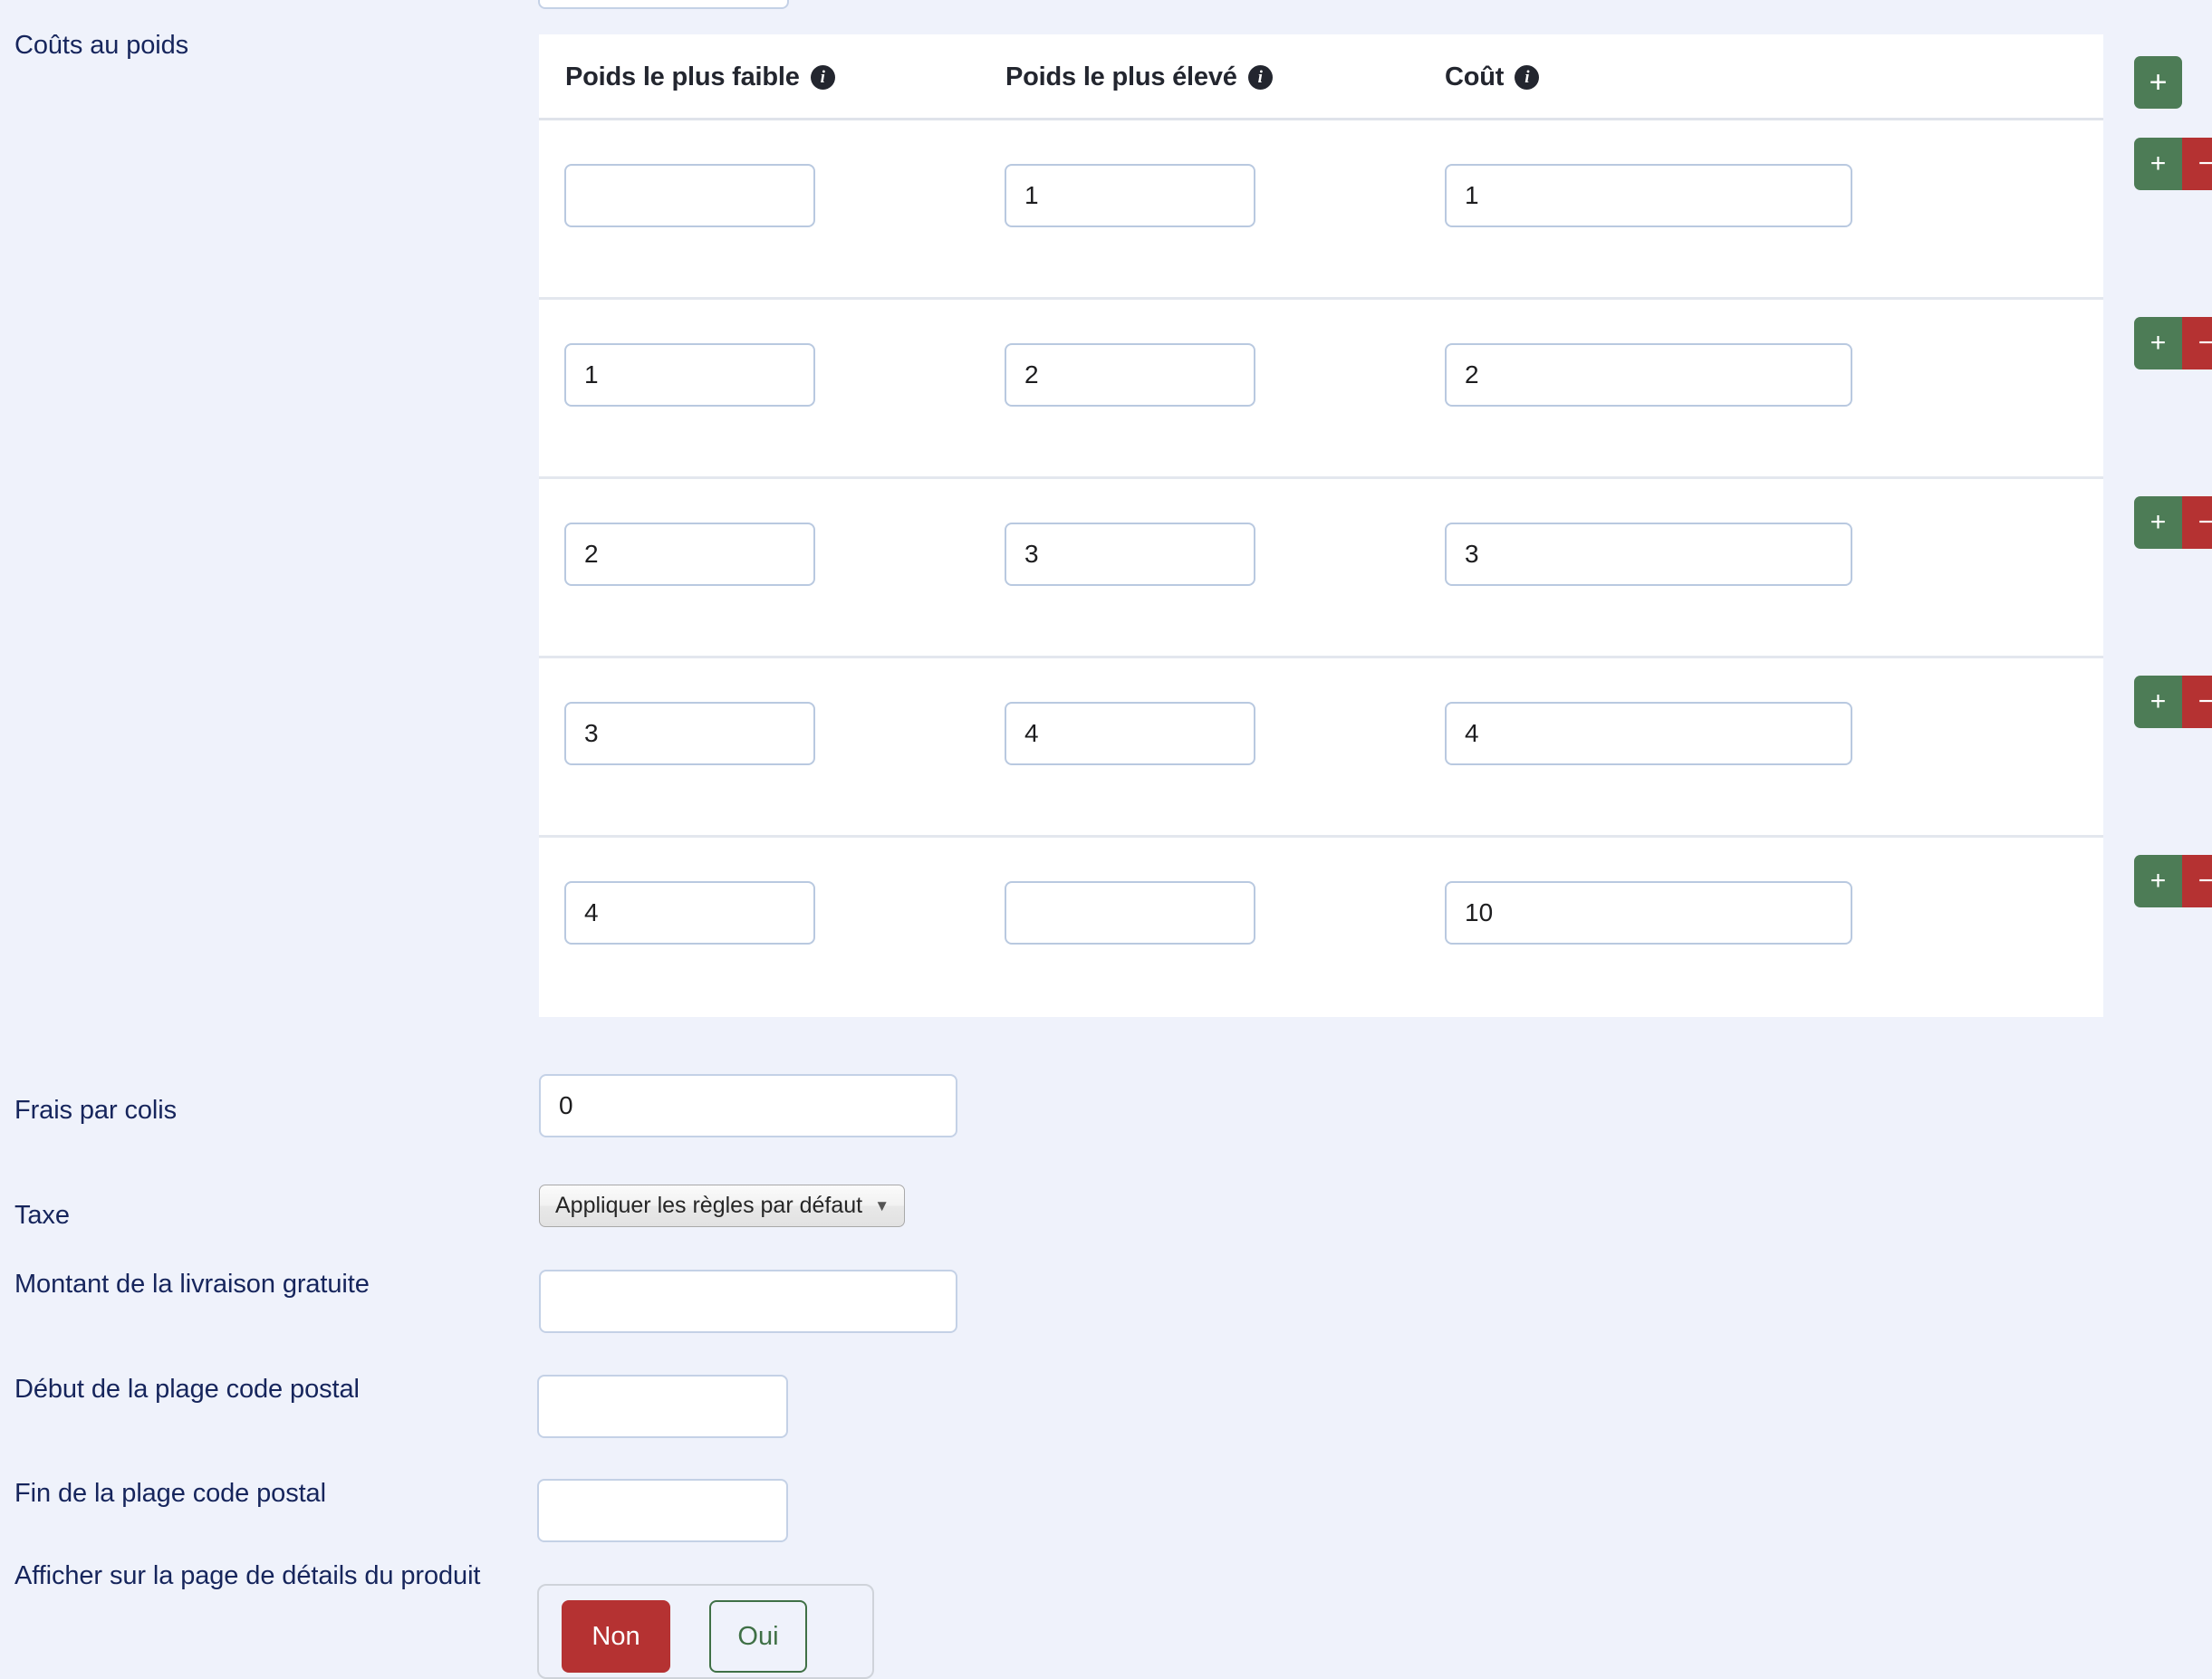 The image size is (2212, 1679). I want to click on previous-field-input-partial, so click(663, 4).